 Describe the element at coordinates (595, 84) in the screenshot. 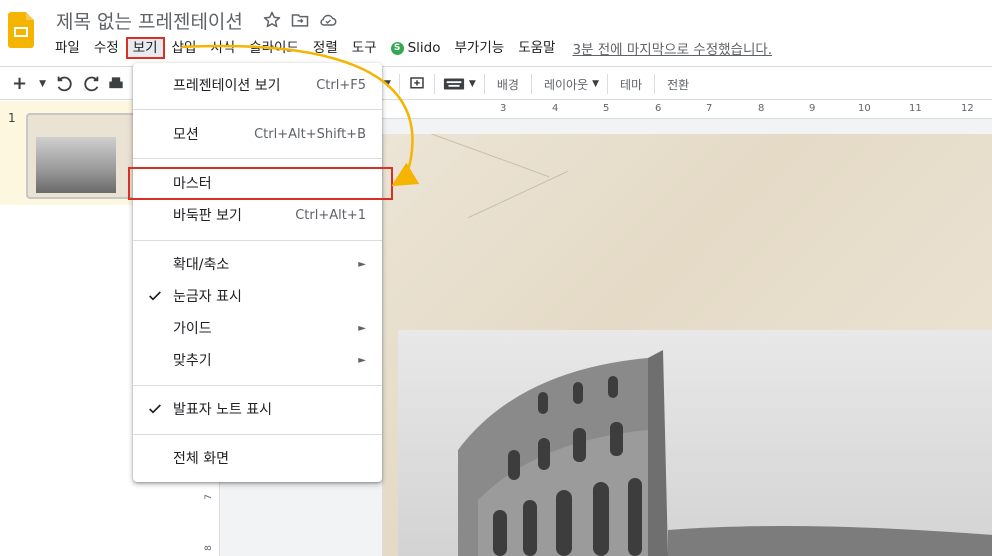

I see `layout-dropdown-icon: ▼` at that location.